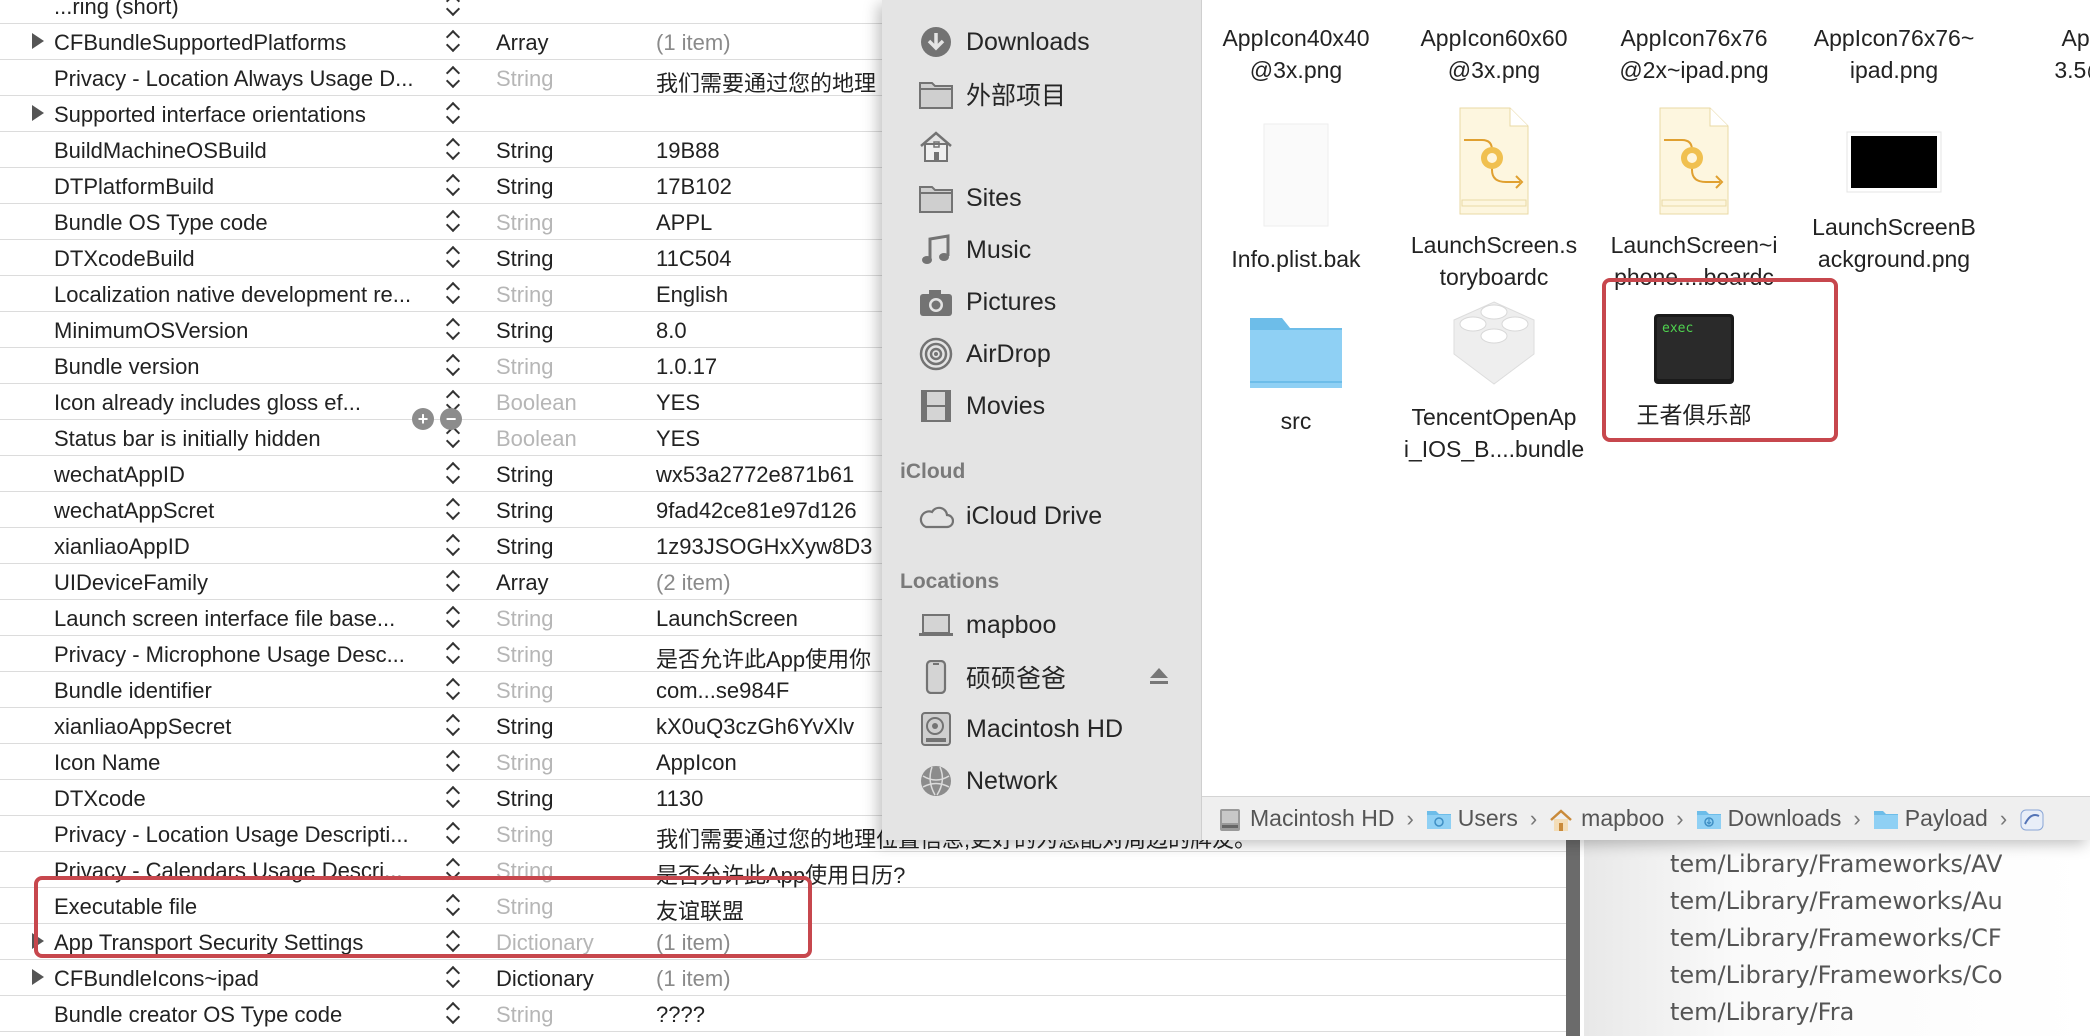  What do you see at coordinates (992, 94) in the screenshot?
I see `sidebar-item: 外部项目` at bounding box center [992, 94].